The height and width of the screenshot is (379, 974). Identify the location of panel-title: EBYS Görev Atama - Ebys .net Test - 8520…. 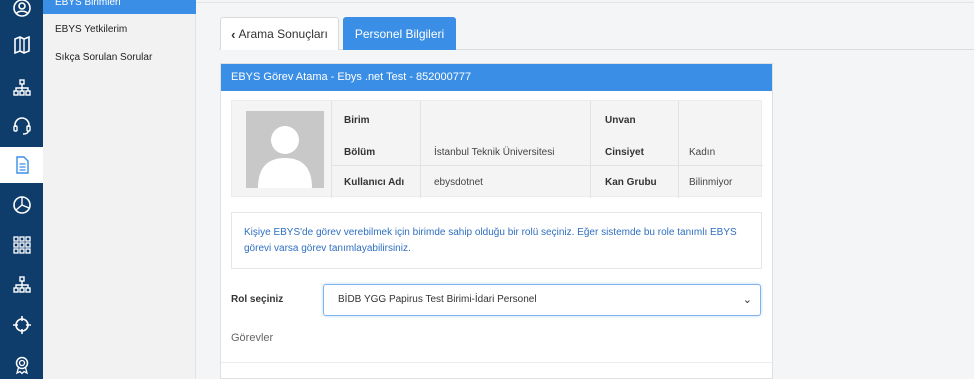
(496, 77).